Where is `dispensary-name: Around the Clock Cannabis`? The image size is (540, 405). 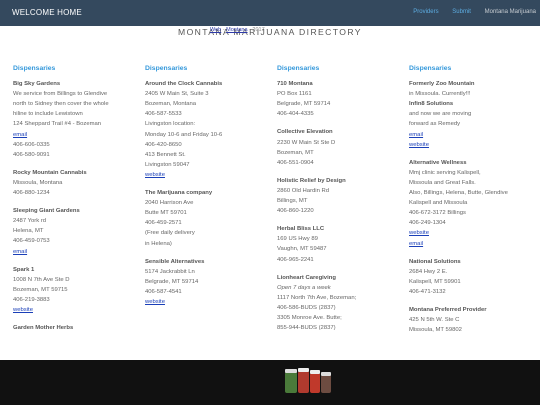 dispensary-name: Around the Clock Cannabis is located at coordinates (184, 84).